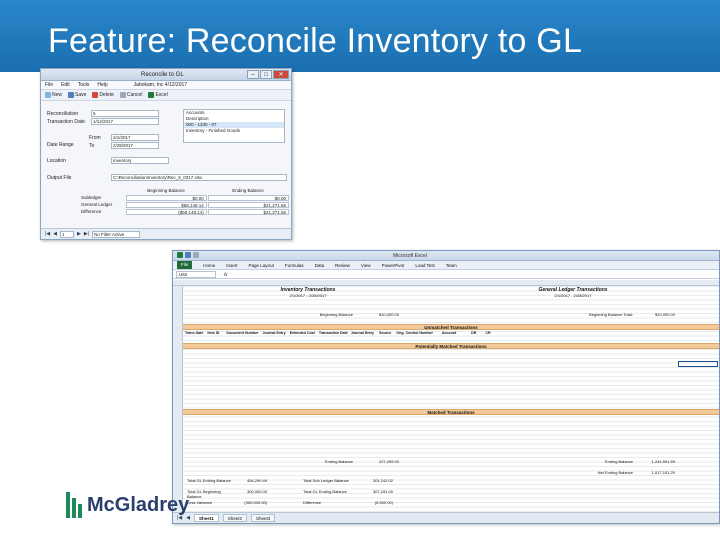 This screenshot has height=540, width=720. Describe the element at coordinates (55, 234) in the screenshot. I see `prev-record-button: ◀` at that location.